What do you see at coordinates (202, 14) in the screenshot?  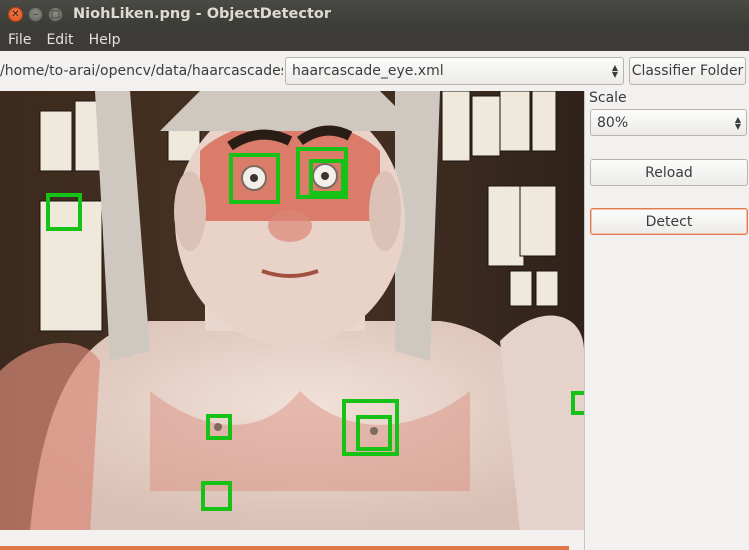 I see `window-title: NiohLiken.png - ObjectDetector` at bounding box center [202, 14].